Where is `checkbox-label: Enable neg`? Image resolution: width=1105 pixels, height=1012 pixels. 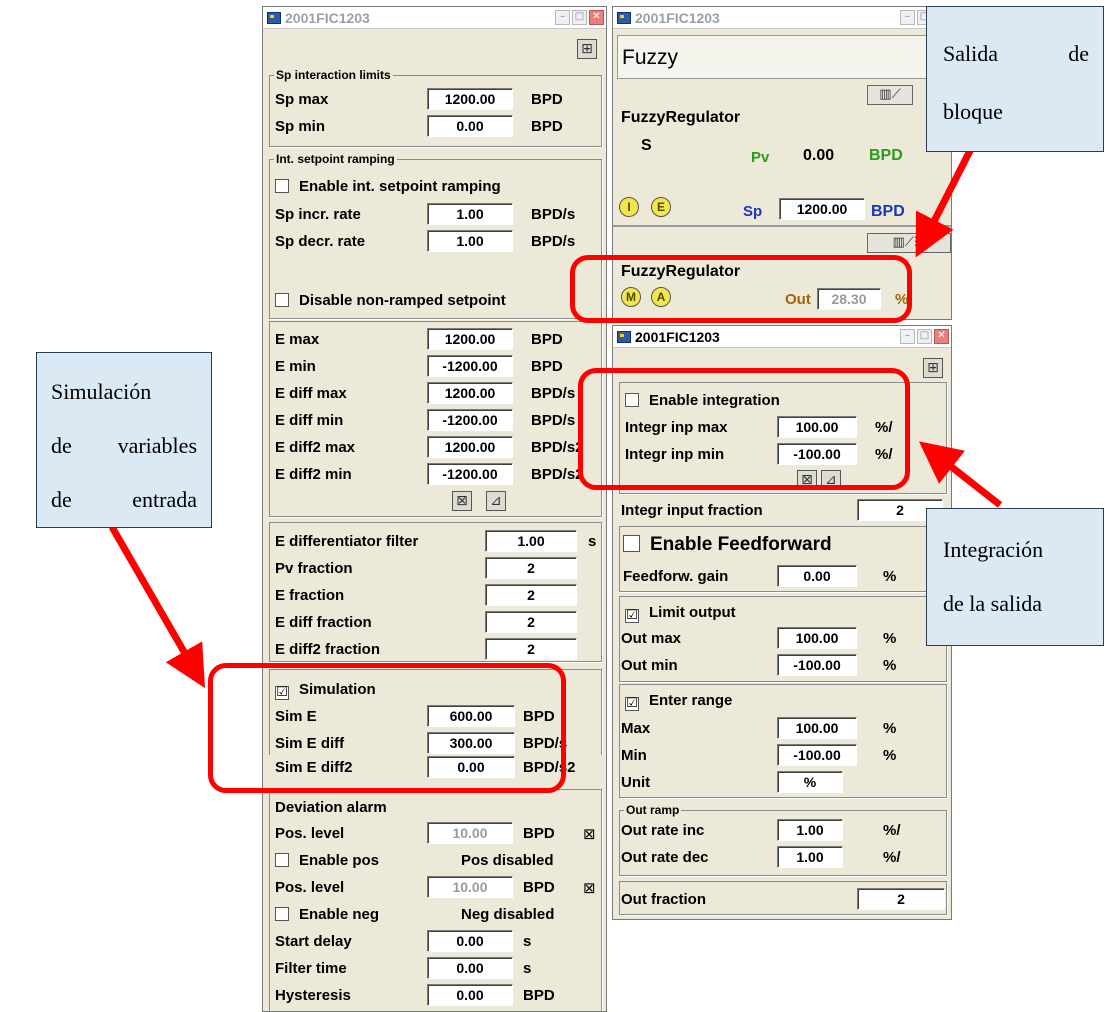 checkbox-label: Enable neg is located at coordinates (339, 914).